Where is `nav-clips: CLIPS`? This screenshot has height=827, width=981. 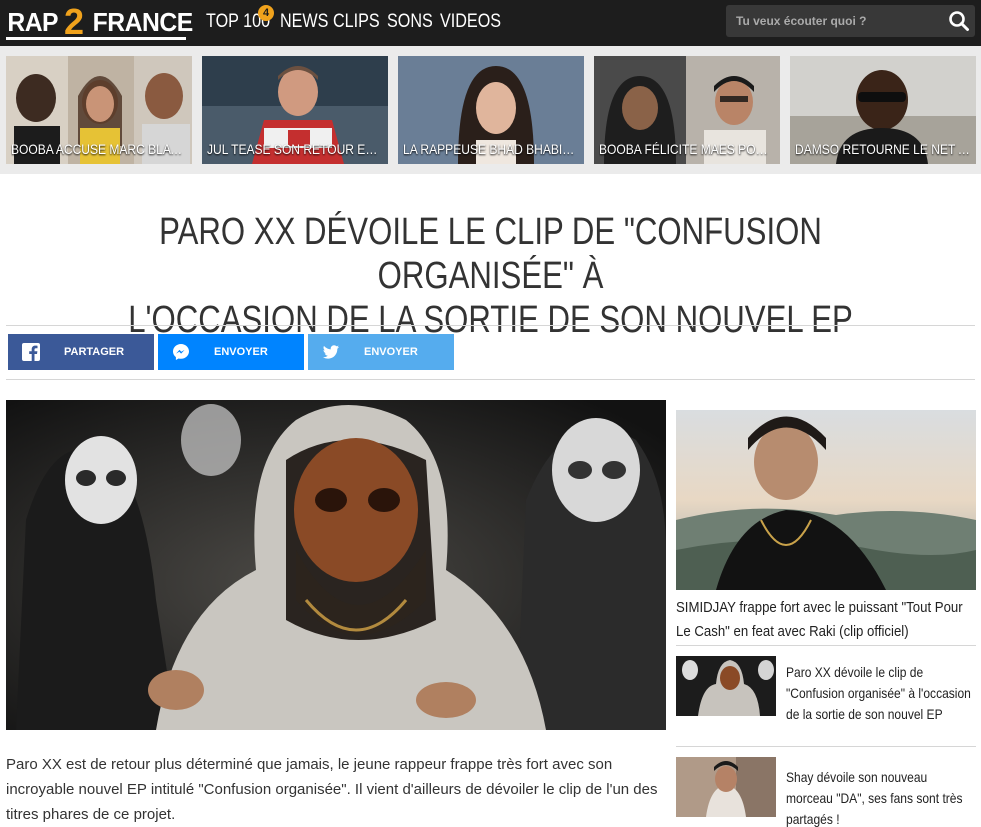 nav-clips: CLIPS is located at coordinates (356, 22).